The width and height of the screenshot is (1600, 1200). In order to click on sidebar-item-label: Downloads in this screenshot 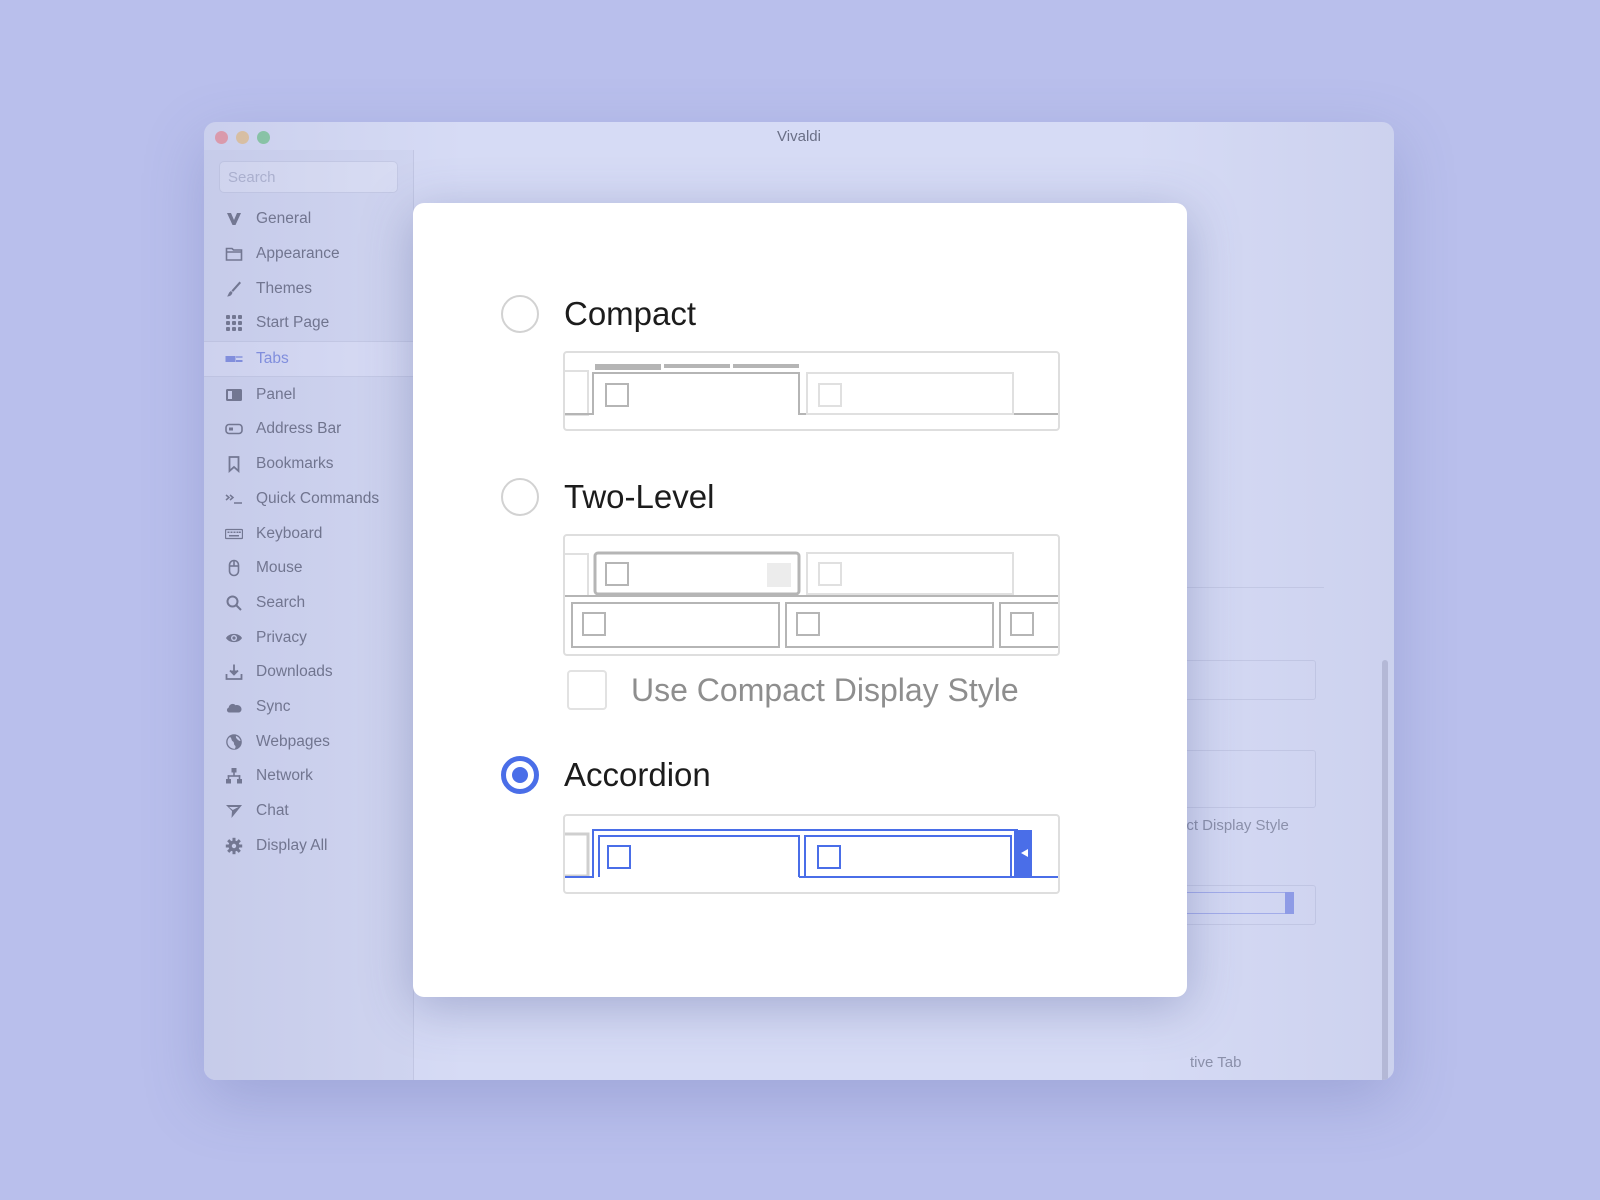, I will do `click(294, 672)`.